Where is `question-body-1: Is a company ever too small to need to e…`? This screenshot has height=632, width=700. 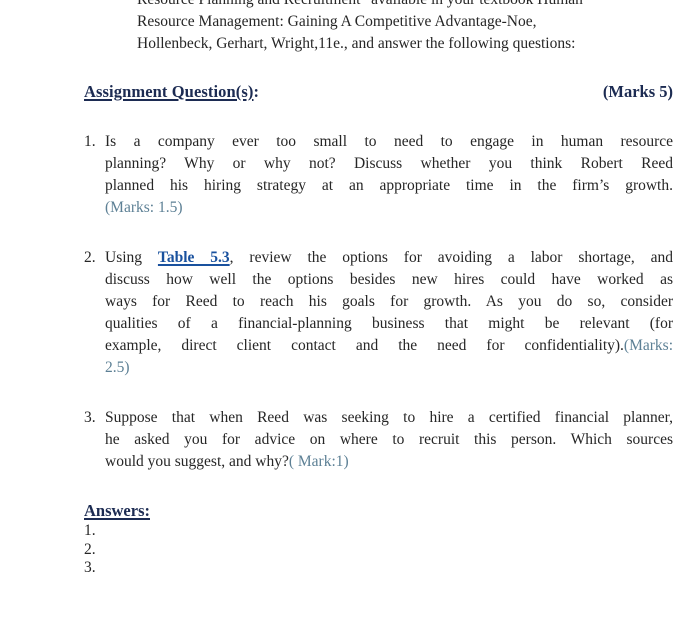 question-body-1: Is a company ever too small to need to e… is located at coordinates (378, 175).